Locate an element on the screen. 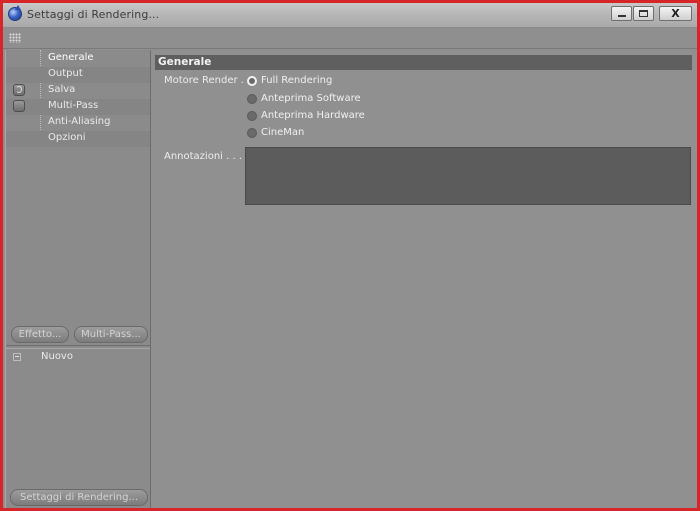 Image resolution: width=700 pixels, height=511 pixels. sidebar-item-label: Output is located at coordinates (65, 73).